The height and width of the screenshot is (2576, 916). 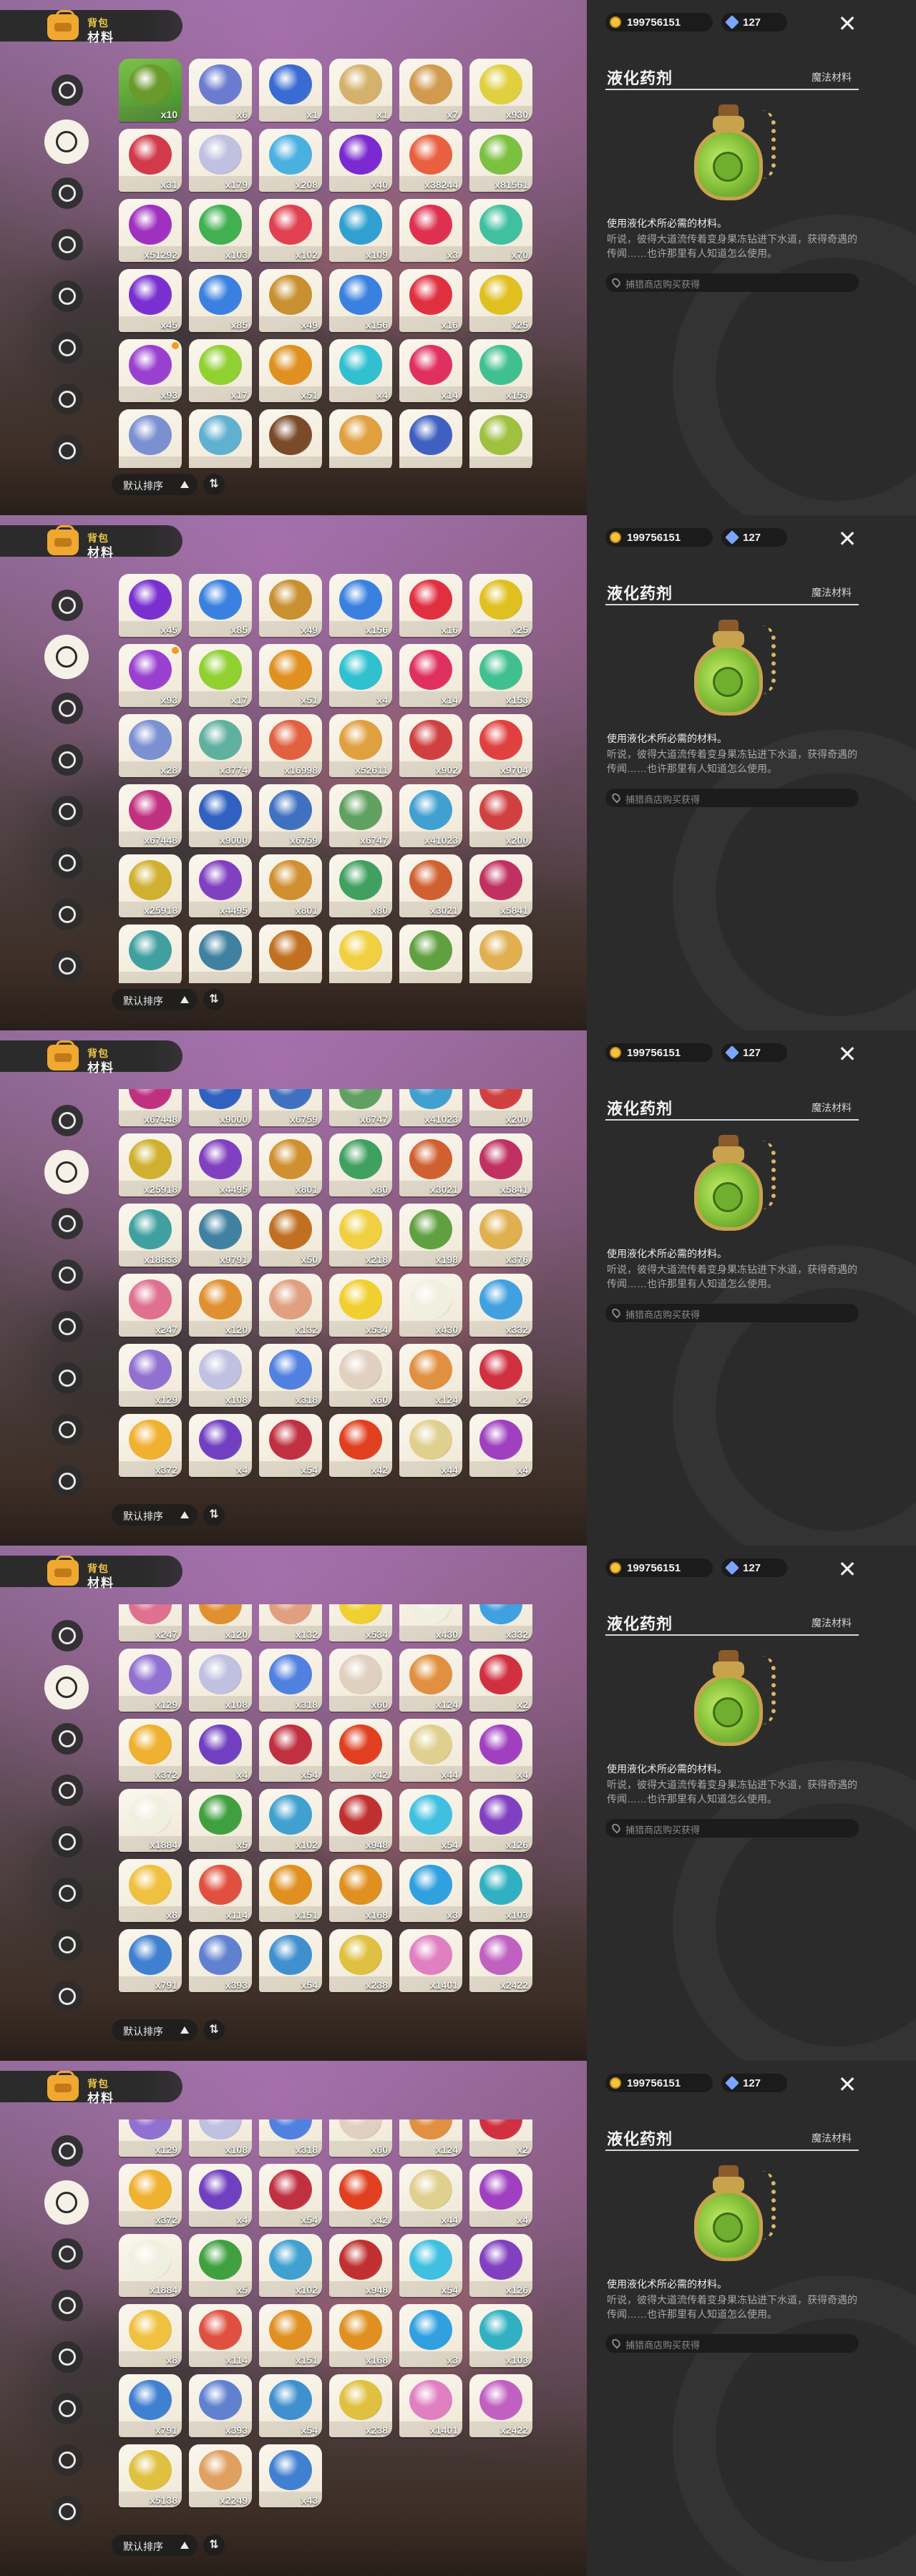 I want to click on inventory-slot: x5841, so click(x=500, y=885).